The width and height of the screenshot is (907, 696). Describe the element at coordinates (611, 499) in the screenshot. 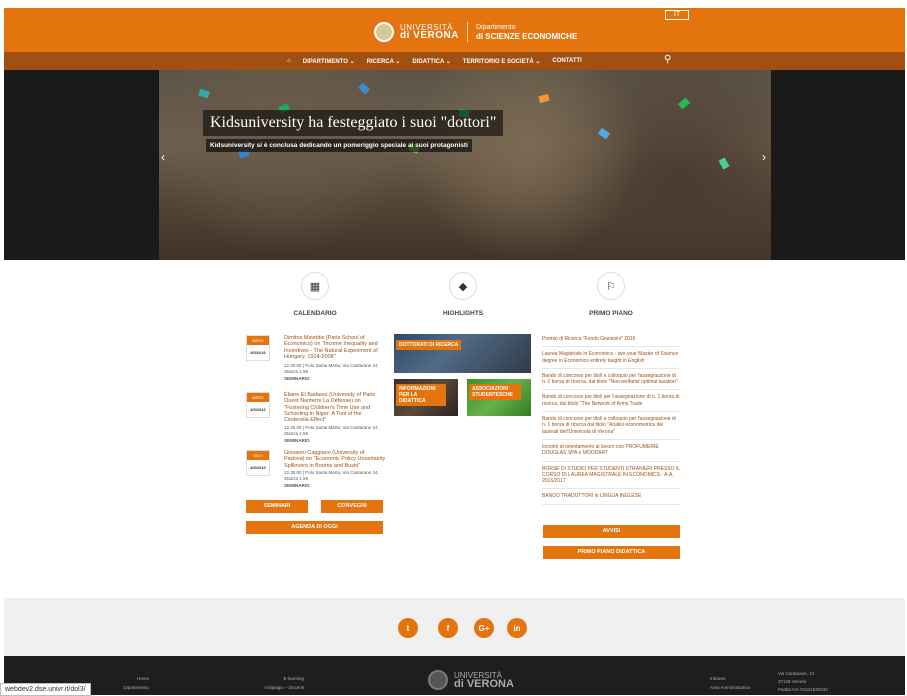

I see `primo-piano-item: BANDO TRADUTTORI in LINGUA INGLESE` at that location.